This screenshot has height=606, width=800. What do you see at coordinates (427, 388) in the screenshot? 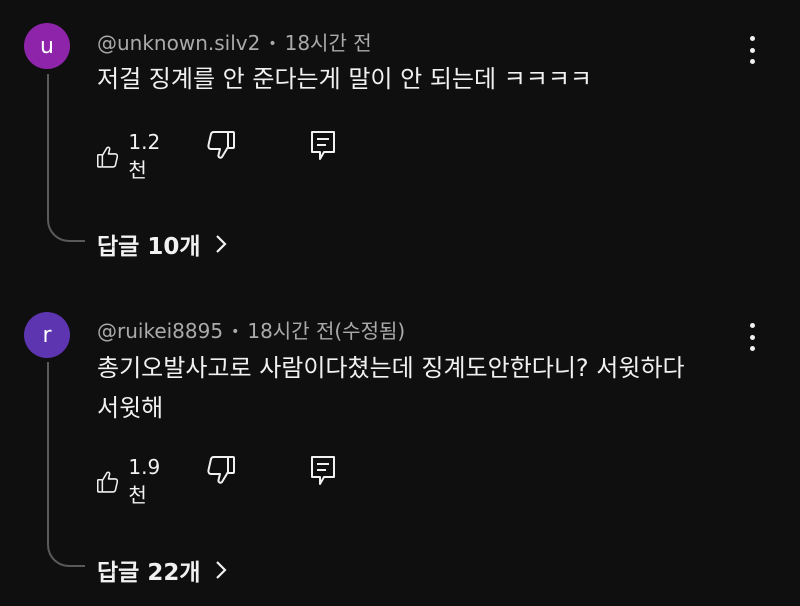
I see `comment-text: 총기오발사고로 사람이다쳤는데 징계도안한다니? 서윗하다 서윗해` at bounding box center [427, 388].